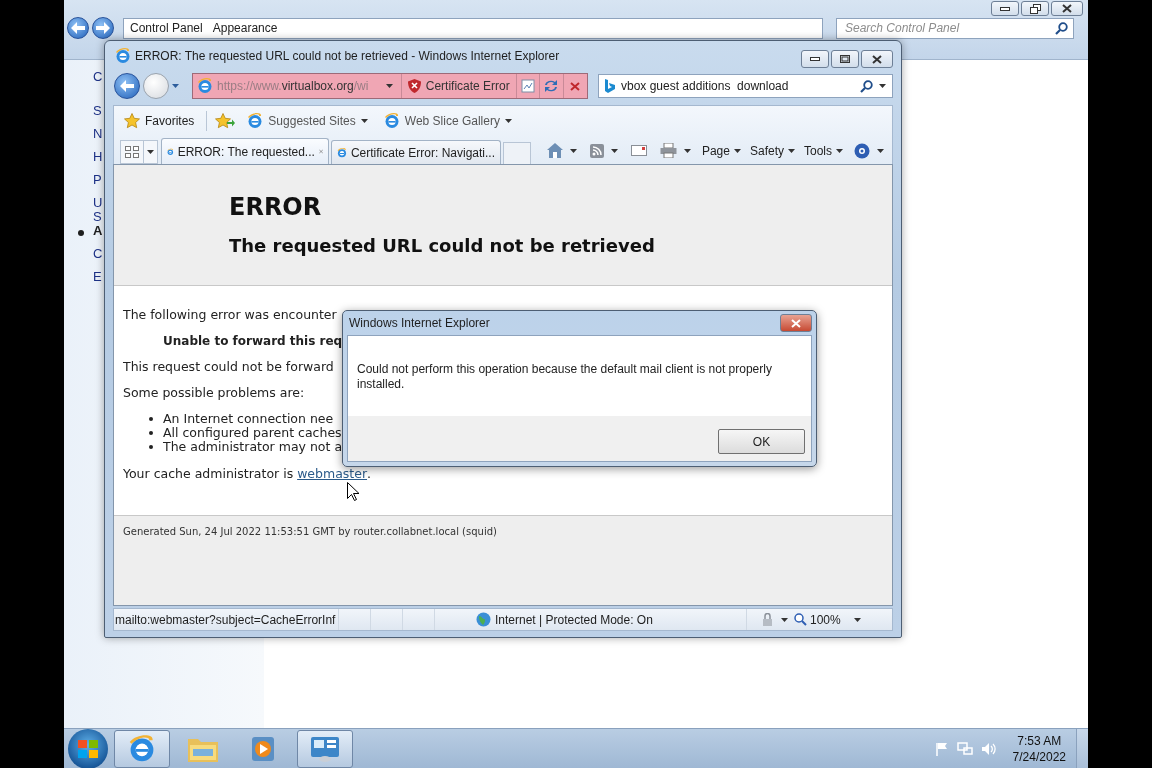 The image size is (1152, 768). I want to click on network-icon, so click(964, 748).